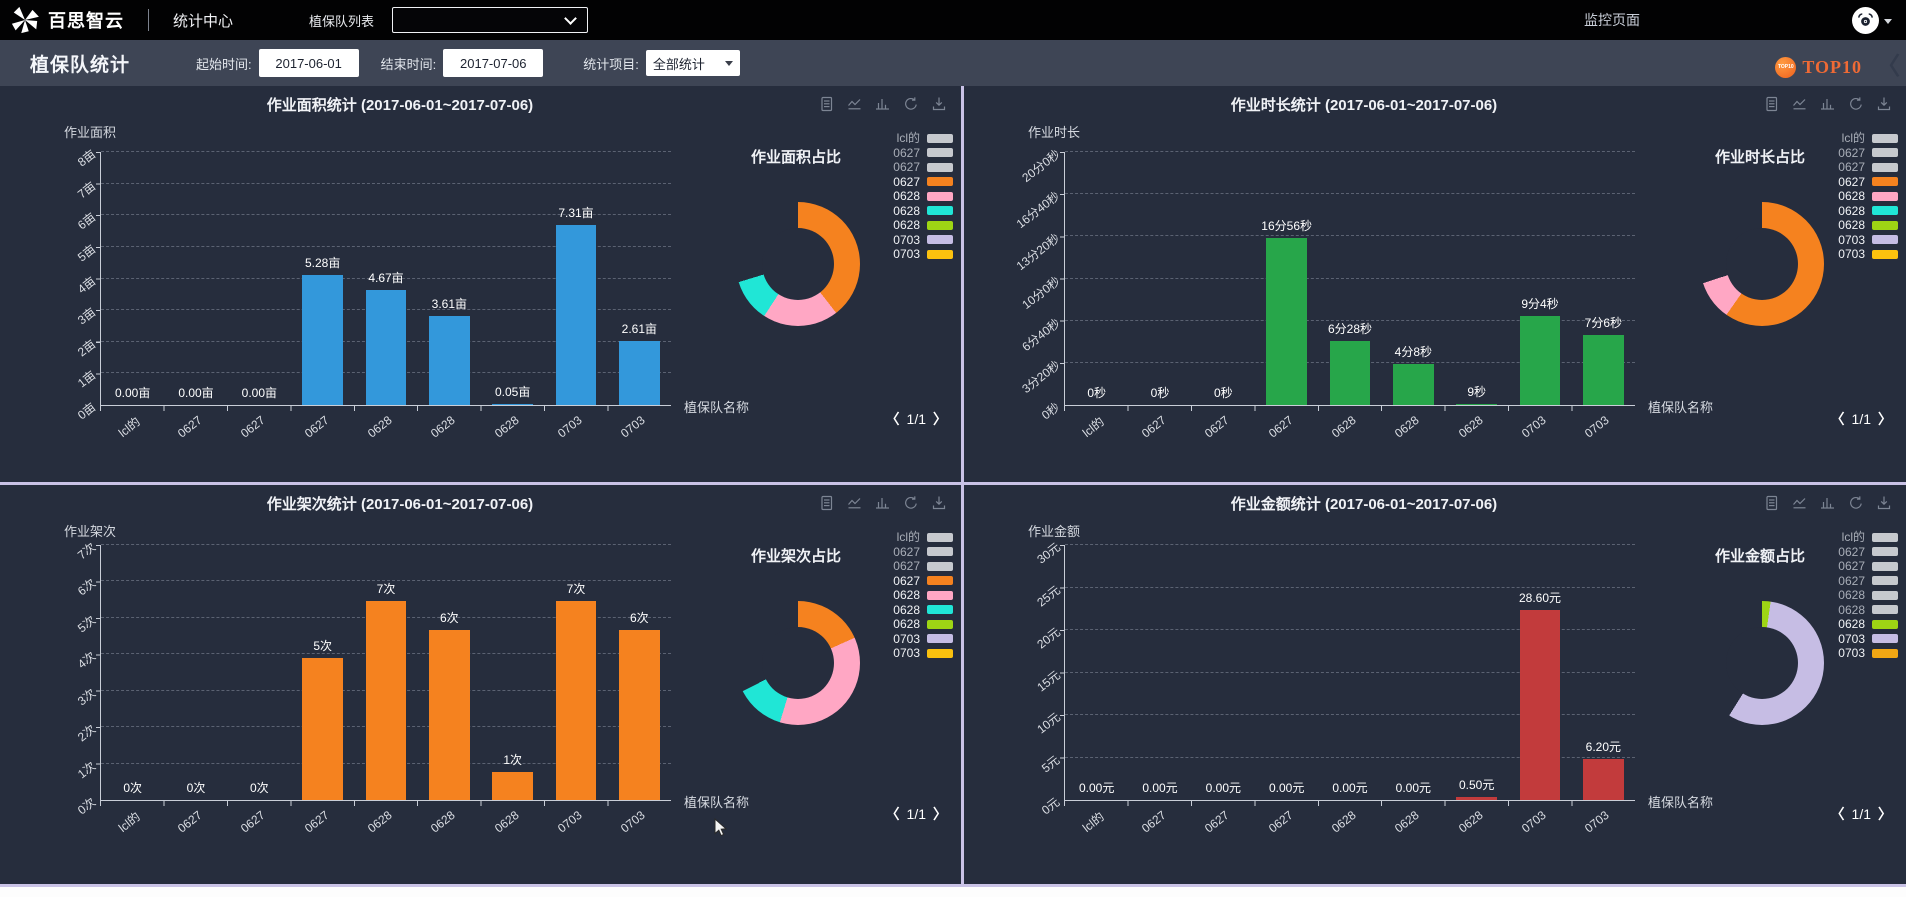 The height and width of the screenshot is (897, 1906). Describe the element at coordinates (1888, 67) in the screenshot. I see `collapse-chevron-icon: 〈` at that location.